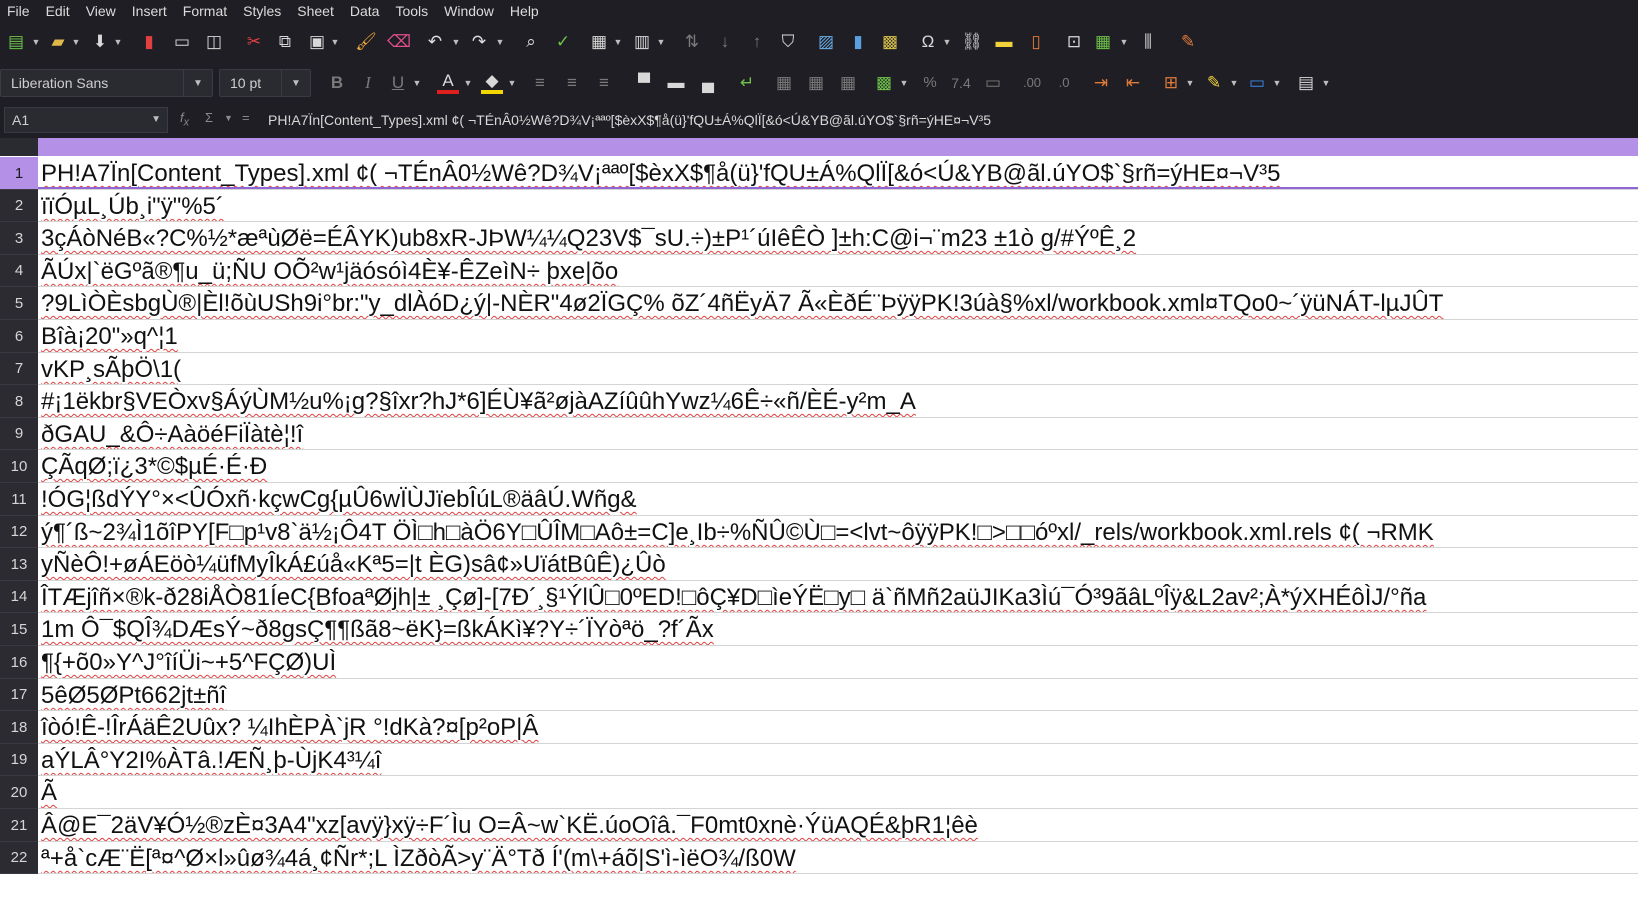 This screenshot has height=912, width=1638. I want to click on merge-center-icon: ▦, so click(816, 83).